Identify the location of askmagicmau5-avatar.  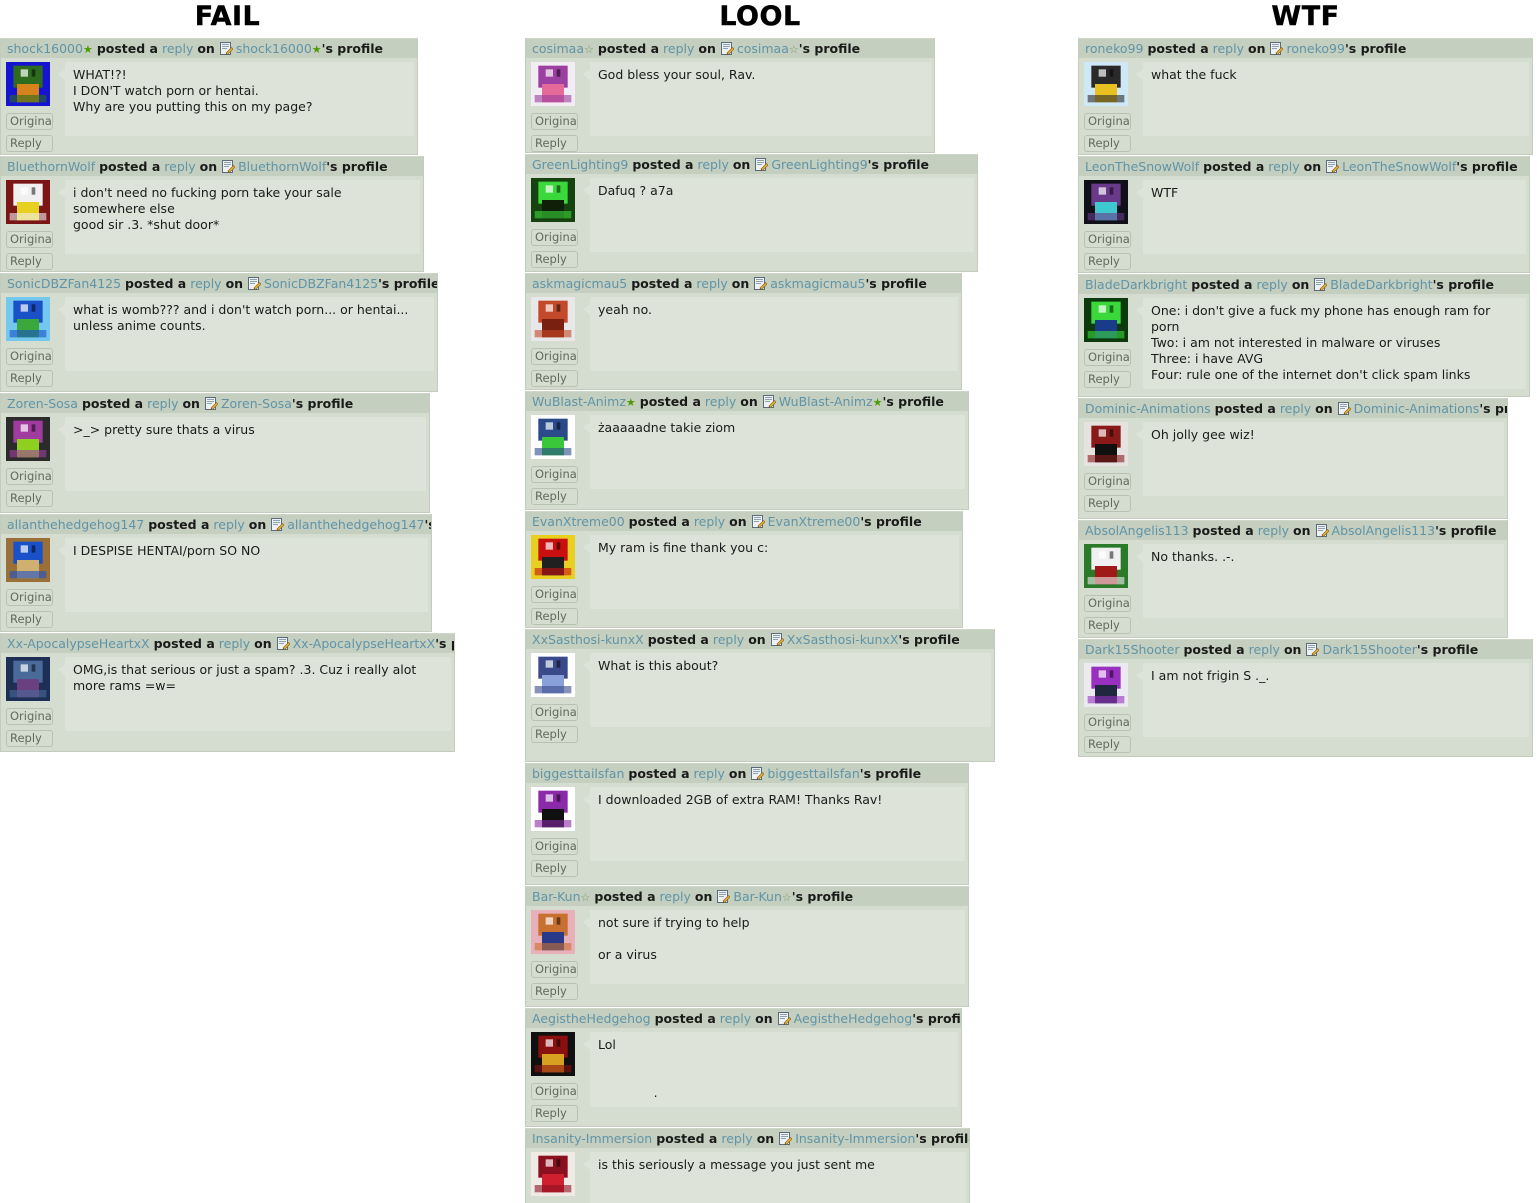
(553, 319).